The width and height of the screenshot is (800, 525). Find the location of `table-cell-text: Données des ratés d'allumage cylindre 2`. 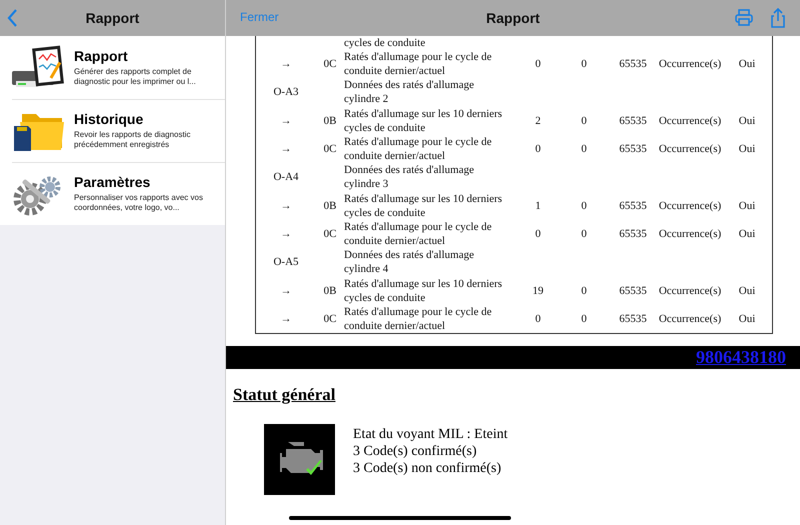

table-cell-text: Données des ratés d'allumage cylindre 2 is located at coordinates (409, 92).